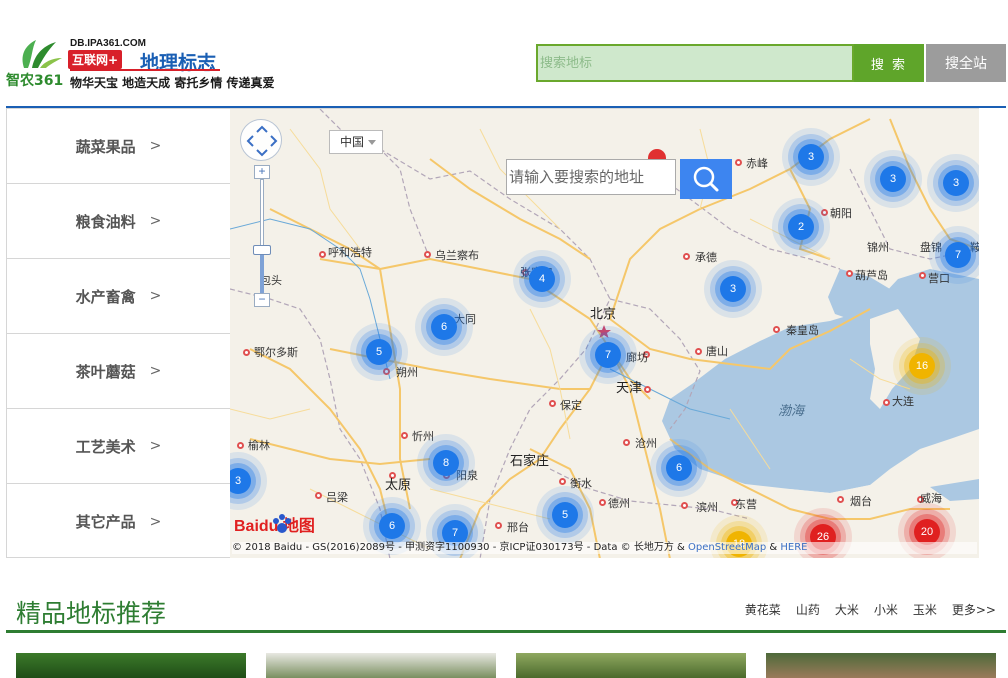 The width and height of the screenshot is (1008, 678). What do you see at coordinates (889, 63) in the screenshot?
I see `search-button: 搜 索` at bounding box center [889, 63].